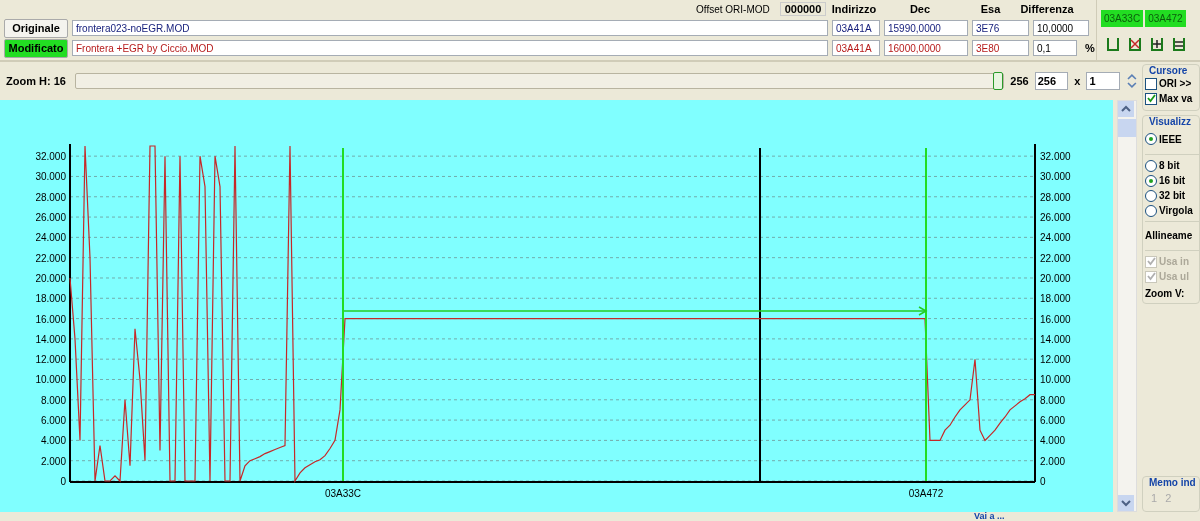  What do you see at coordinates (926, 28) in the screenshot?
I see `decimal-field: 15990,0000` at bounding box center [926, 28].